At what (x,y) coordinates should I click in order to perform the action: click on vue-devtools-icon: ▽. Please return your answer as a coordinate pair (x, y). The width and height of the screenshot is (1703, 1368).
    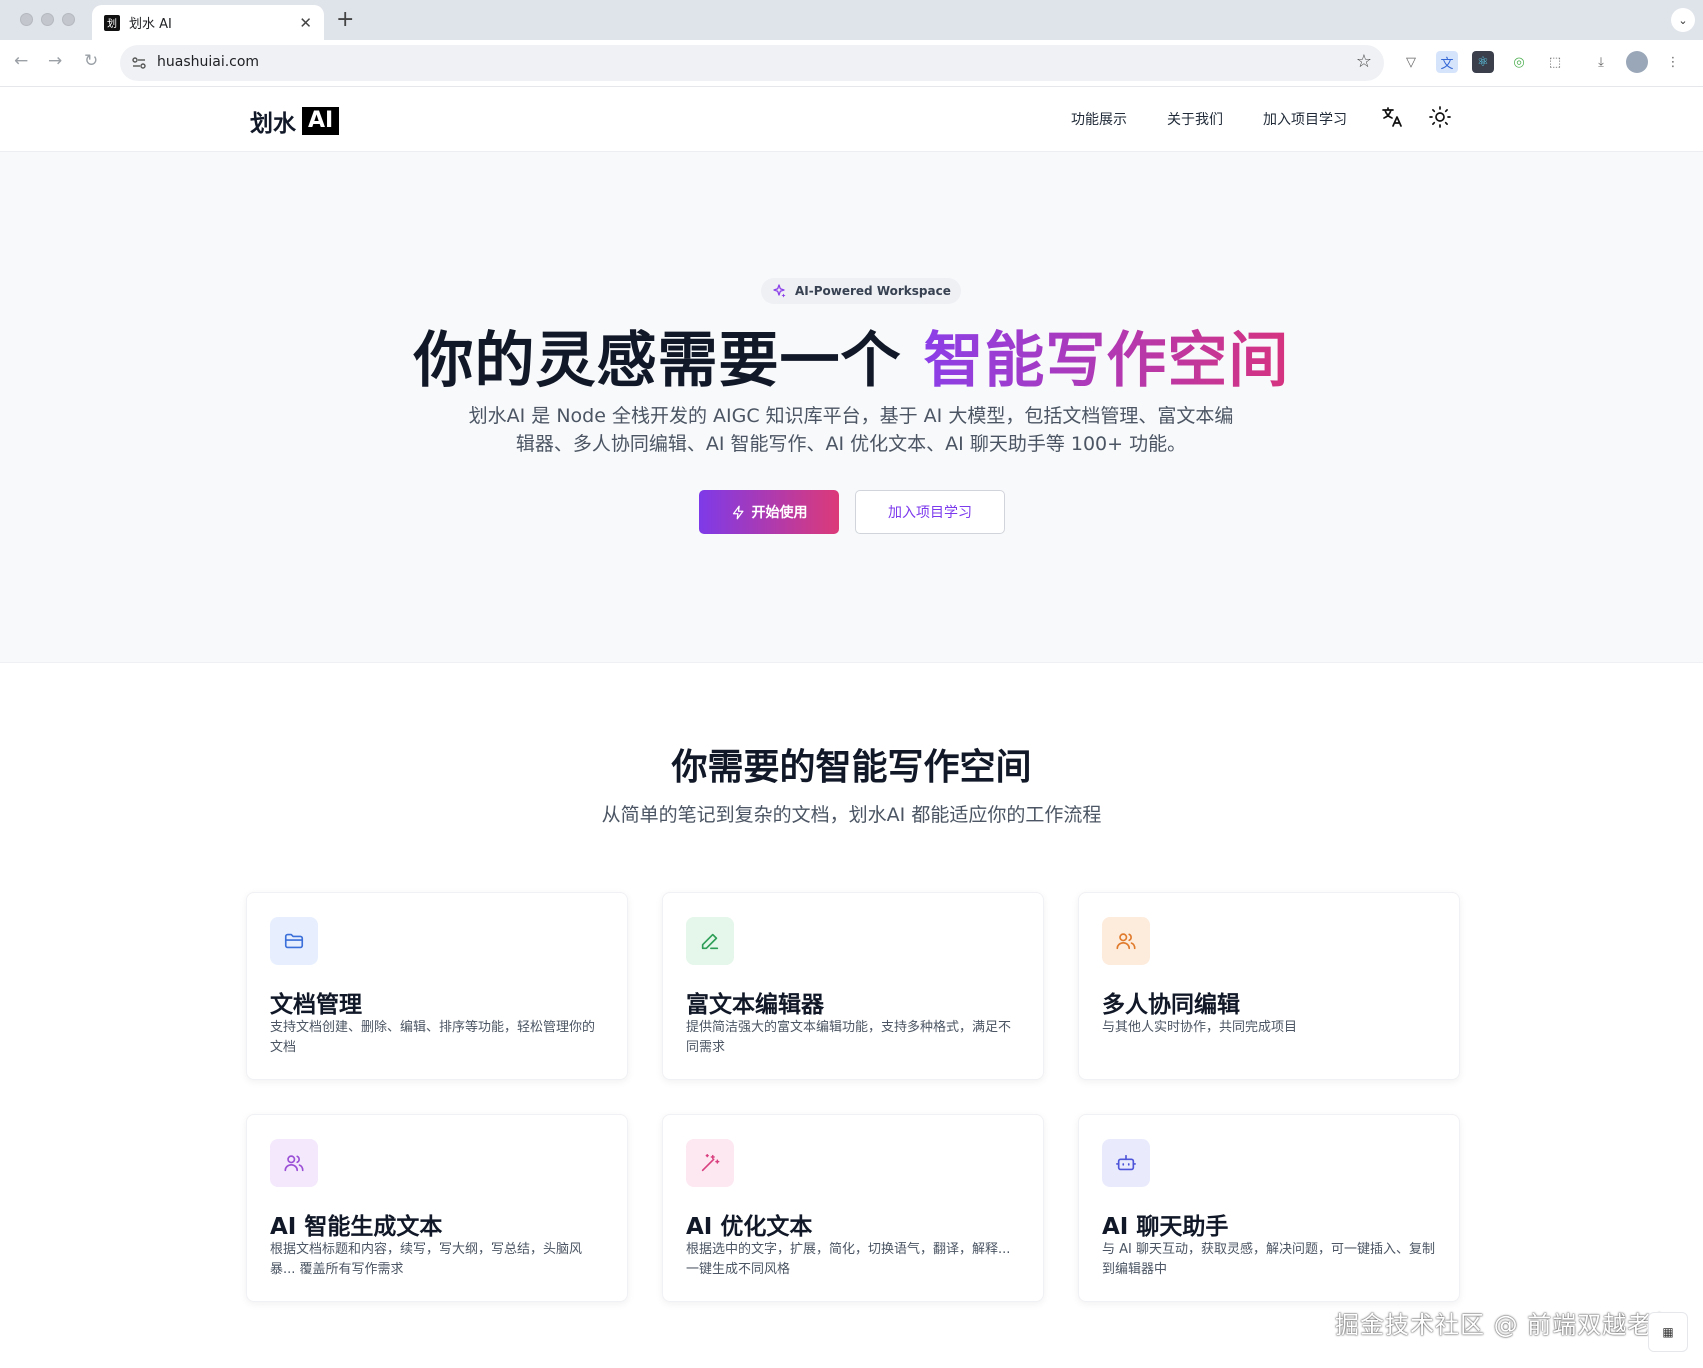
    Looking at the image, I should click on (1411, 62).